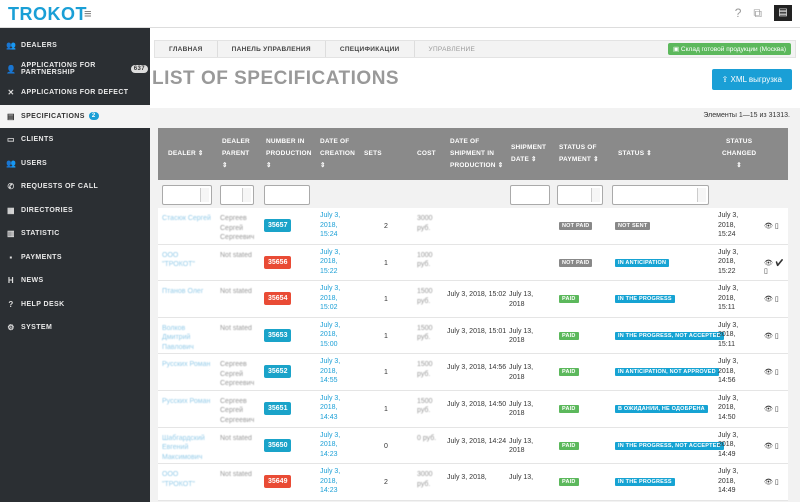 This screenshot has height=502, width=800. Describe the element at coordinates (186, 49) in the screenshot. I see `breadcrumb-home: ГЛАВНАЯ` at that location.